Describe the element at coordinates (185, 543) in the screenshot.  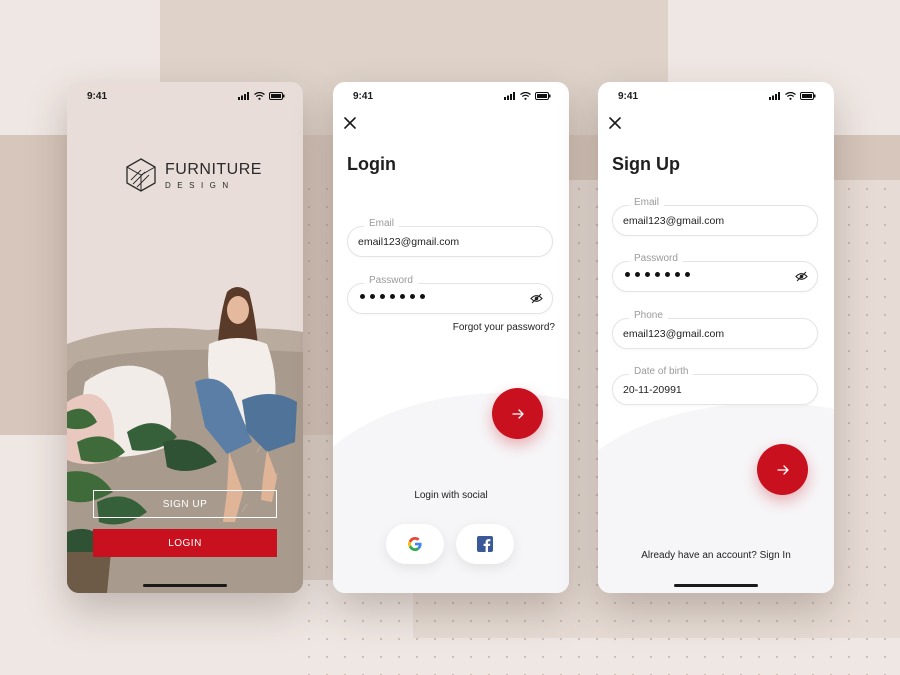
I see `login-button: LOGIN` at that location.